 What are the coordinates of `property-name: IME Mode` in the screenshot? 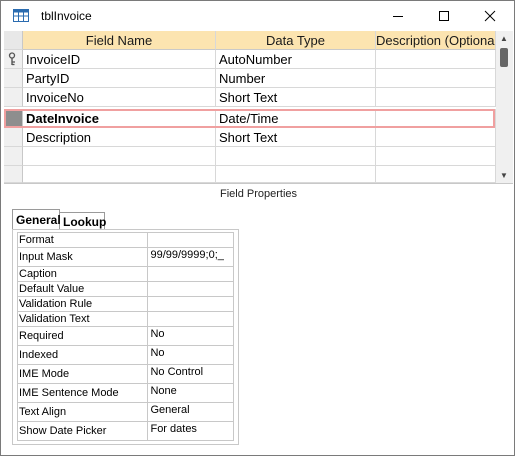 It's located at (82, 374).